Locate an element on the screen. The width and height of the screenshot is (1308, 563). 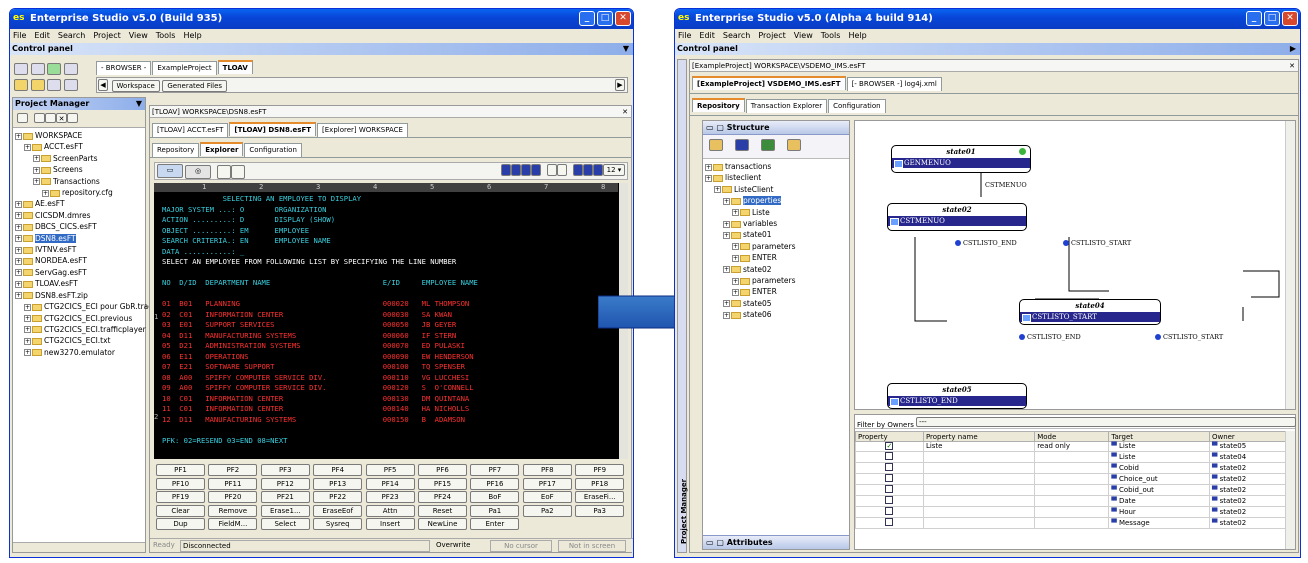
menu-item-search: Search is located at coordinates (71, 36).